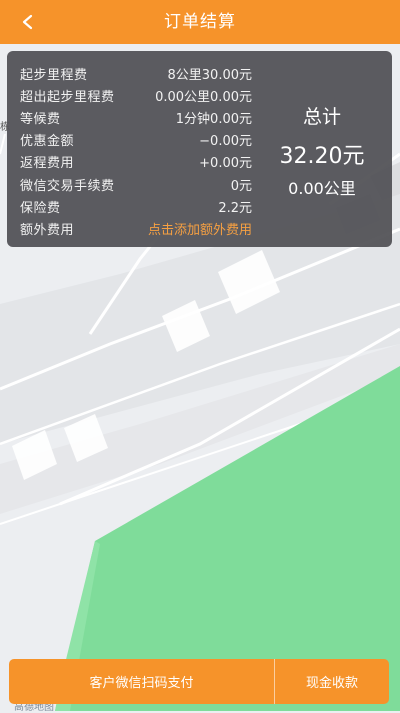 The height and width of the screenshot is (713, 400). I want to click on fee-label: 等候费, so click(40, 119).